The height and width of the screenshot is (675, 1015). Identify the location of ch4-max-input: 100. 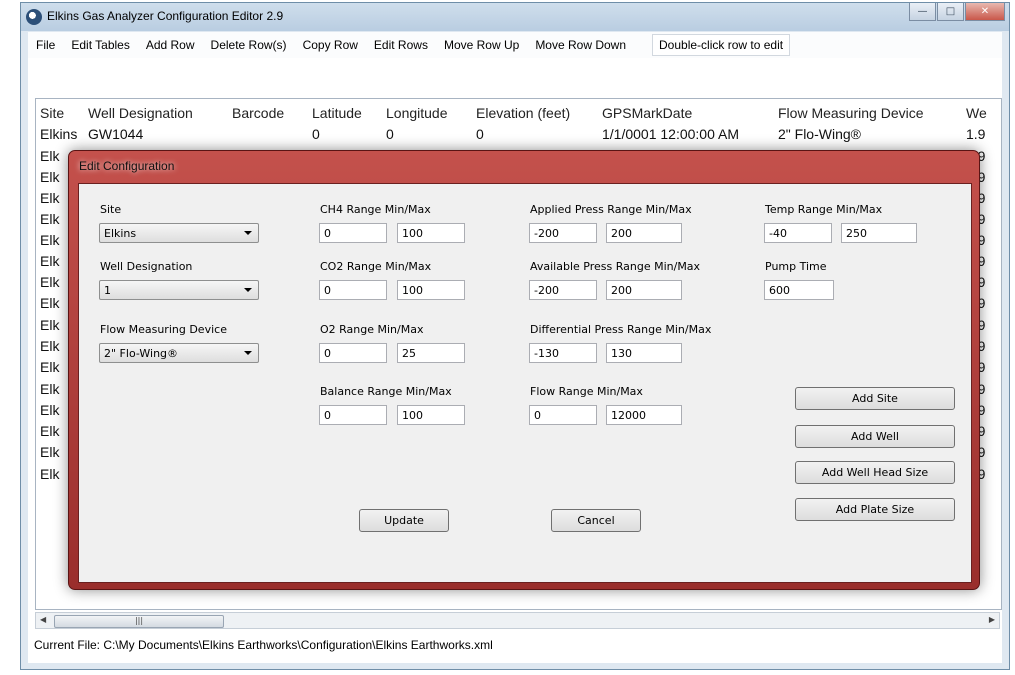
(431, 233).